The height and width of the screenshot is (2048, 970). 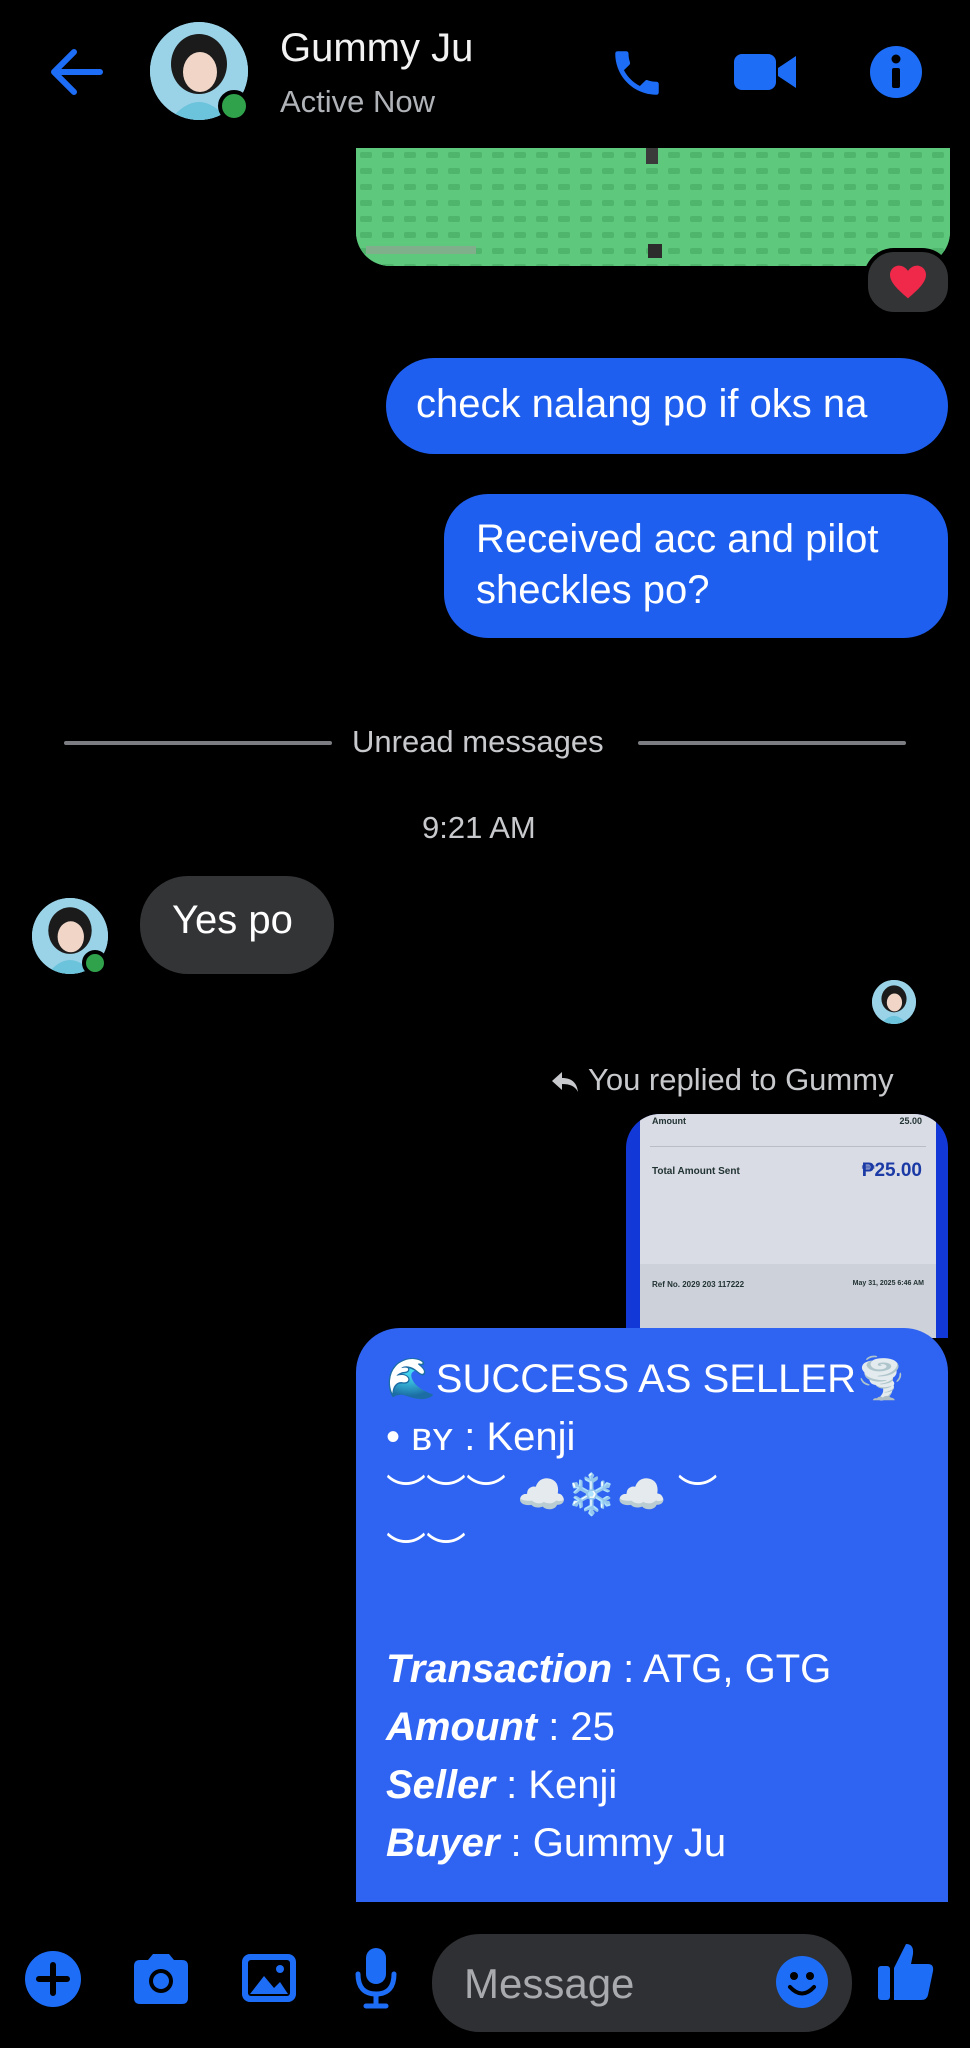 What do you see at coordinates (75, 72) in the screenshot?
I see `back-arrow-icon` at bounding box center [75, 72].